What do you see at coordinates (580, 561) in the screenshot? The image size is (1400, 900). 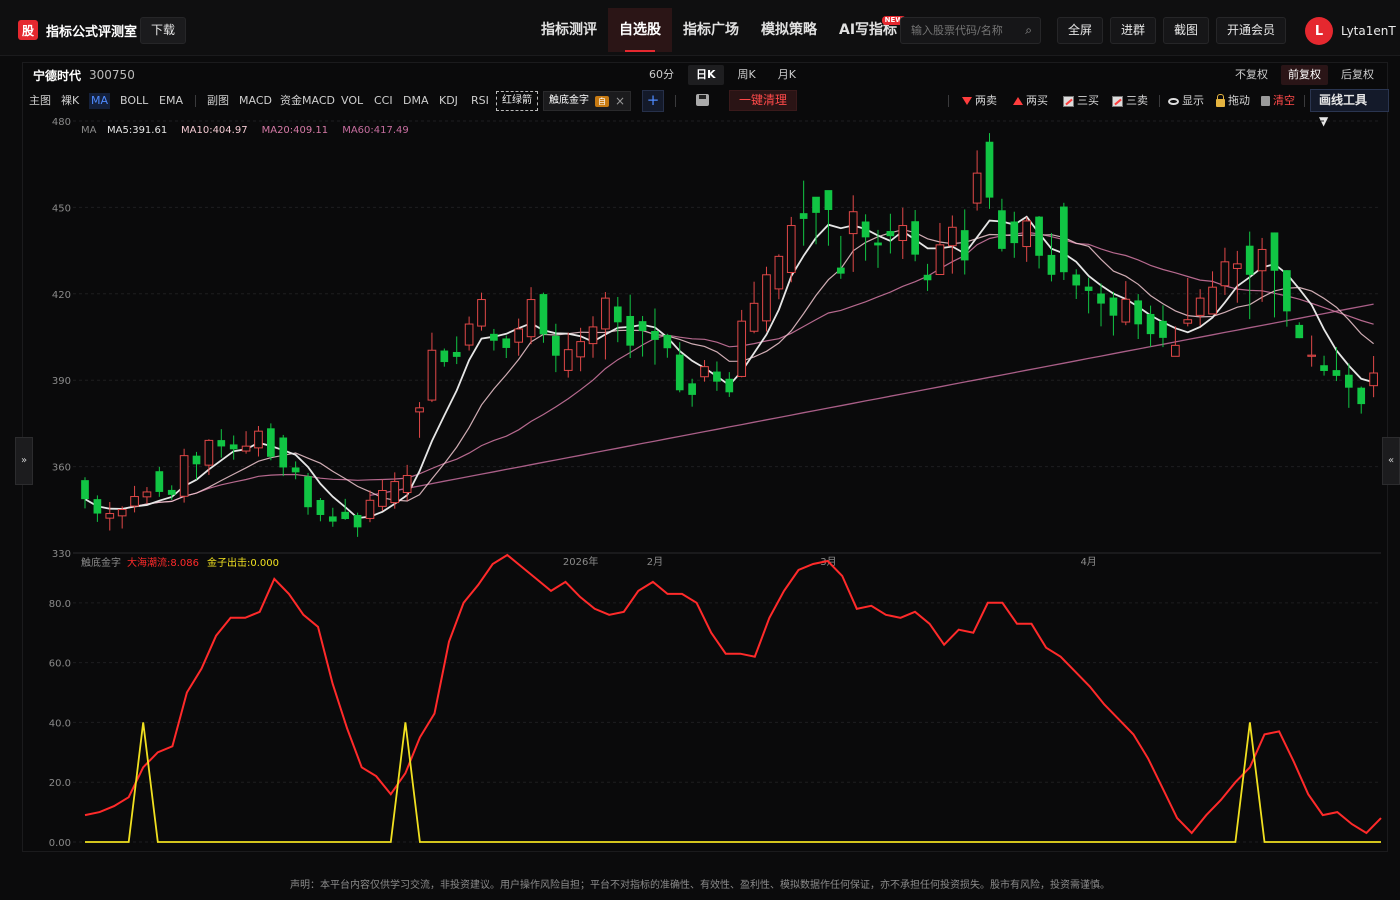 I see `x-axis-label: 2026年` at bounding box center [580, 561].